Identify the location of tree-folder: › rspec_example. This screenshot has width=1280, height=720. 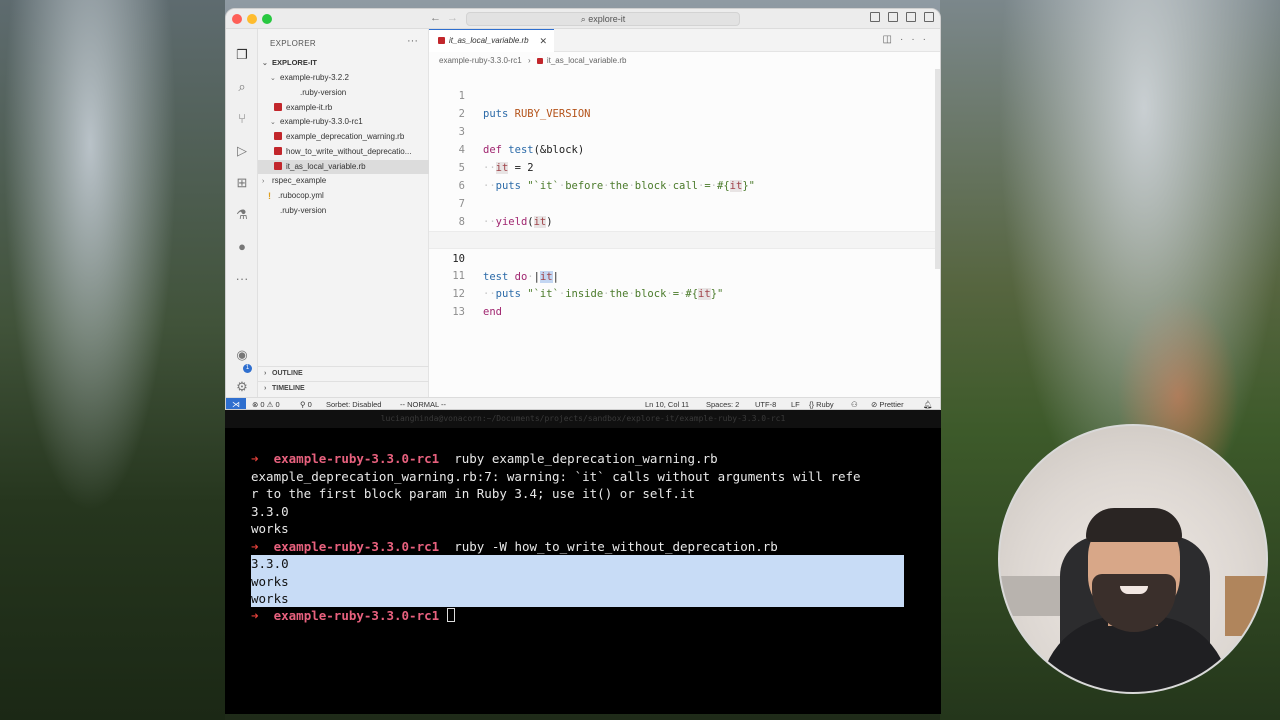
(343, 181).